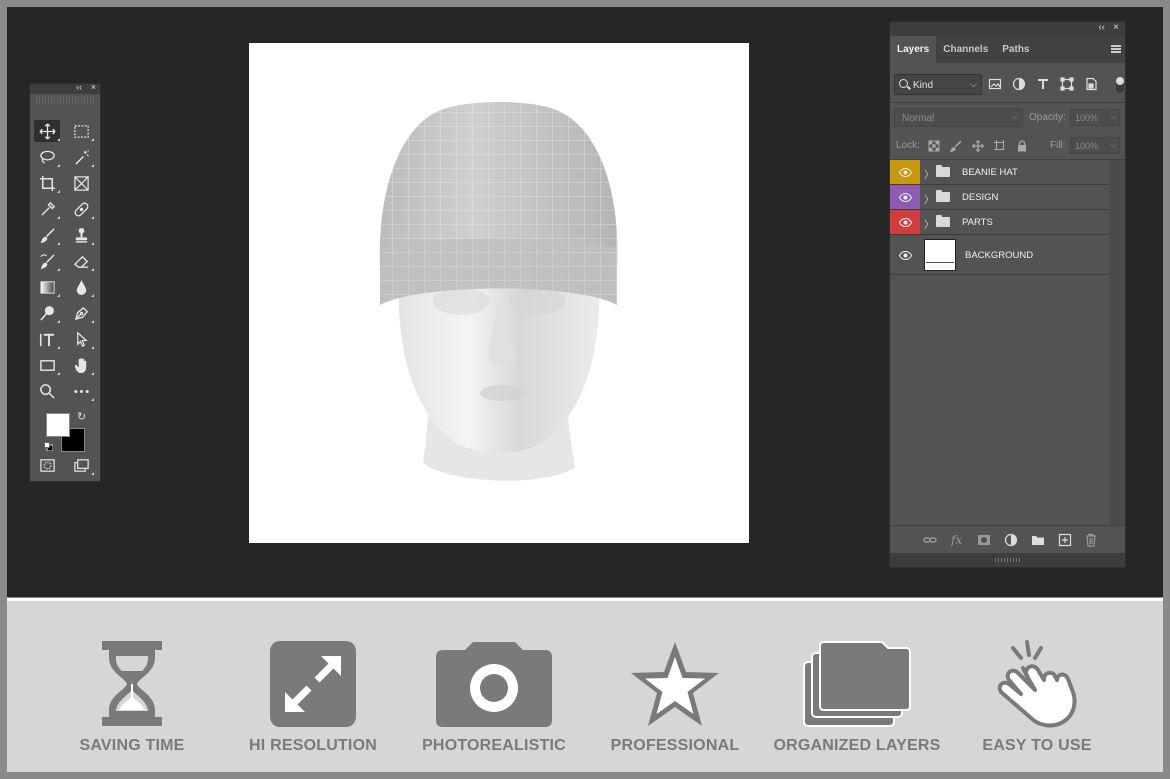  What do you see at coordinates (47, 391) in the screenshot?
I see `zoom-tool` at bounding box center [47, 391].